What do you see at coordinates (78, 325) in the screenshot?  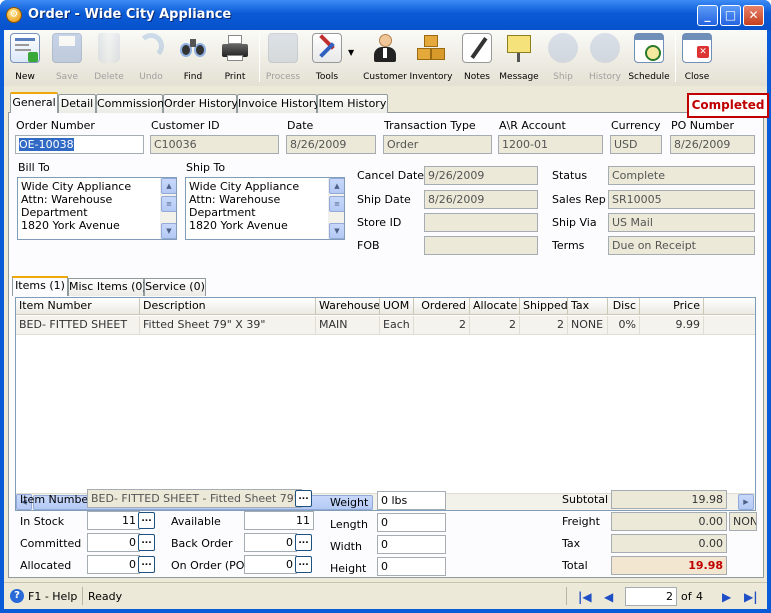 I see `cell-item-number: BED- FITTED SHEET` at bounding box center [78, 325].